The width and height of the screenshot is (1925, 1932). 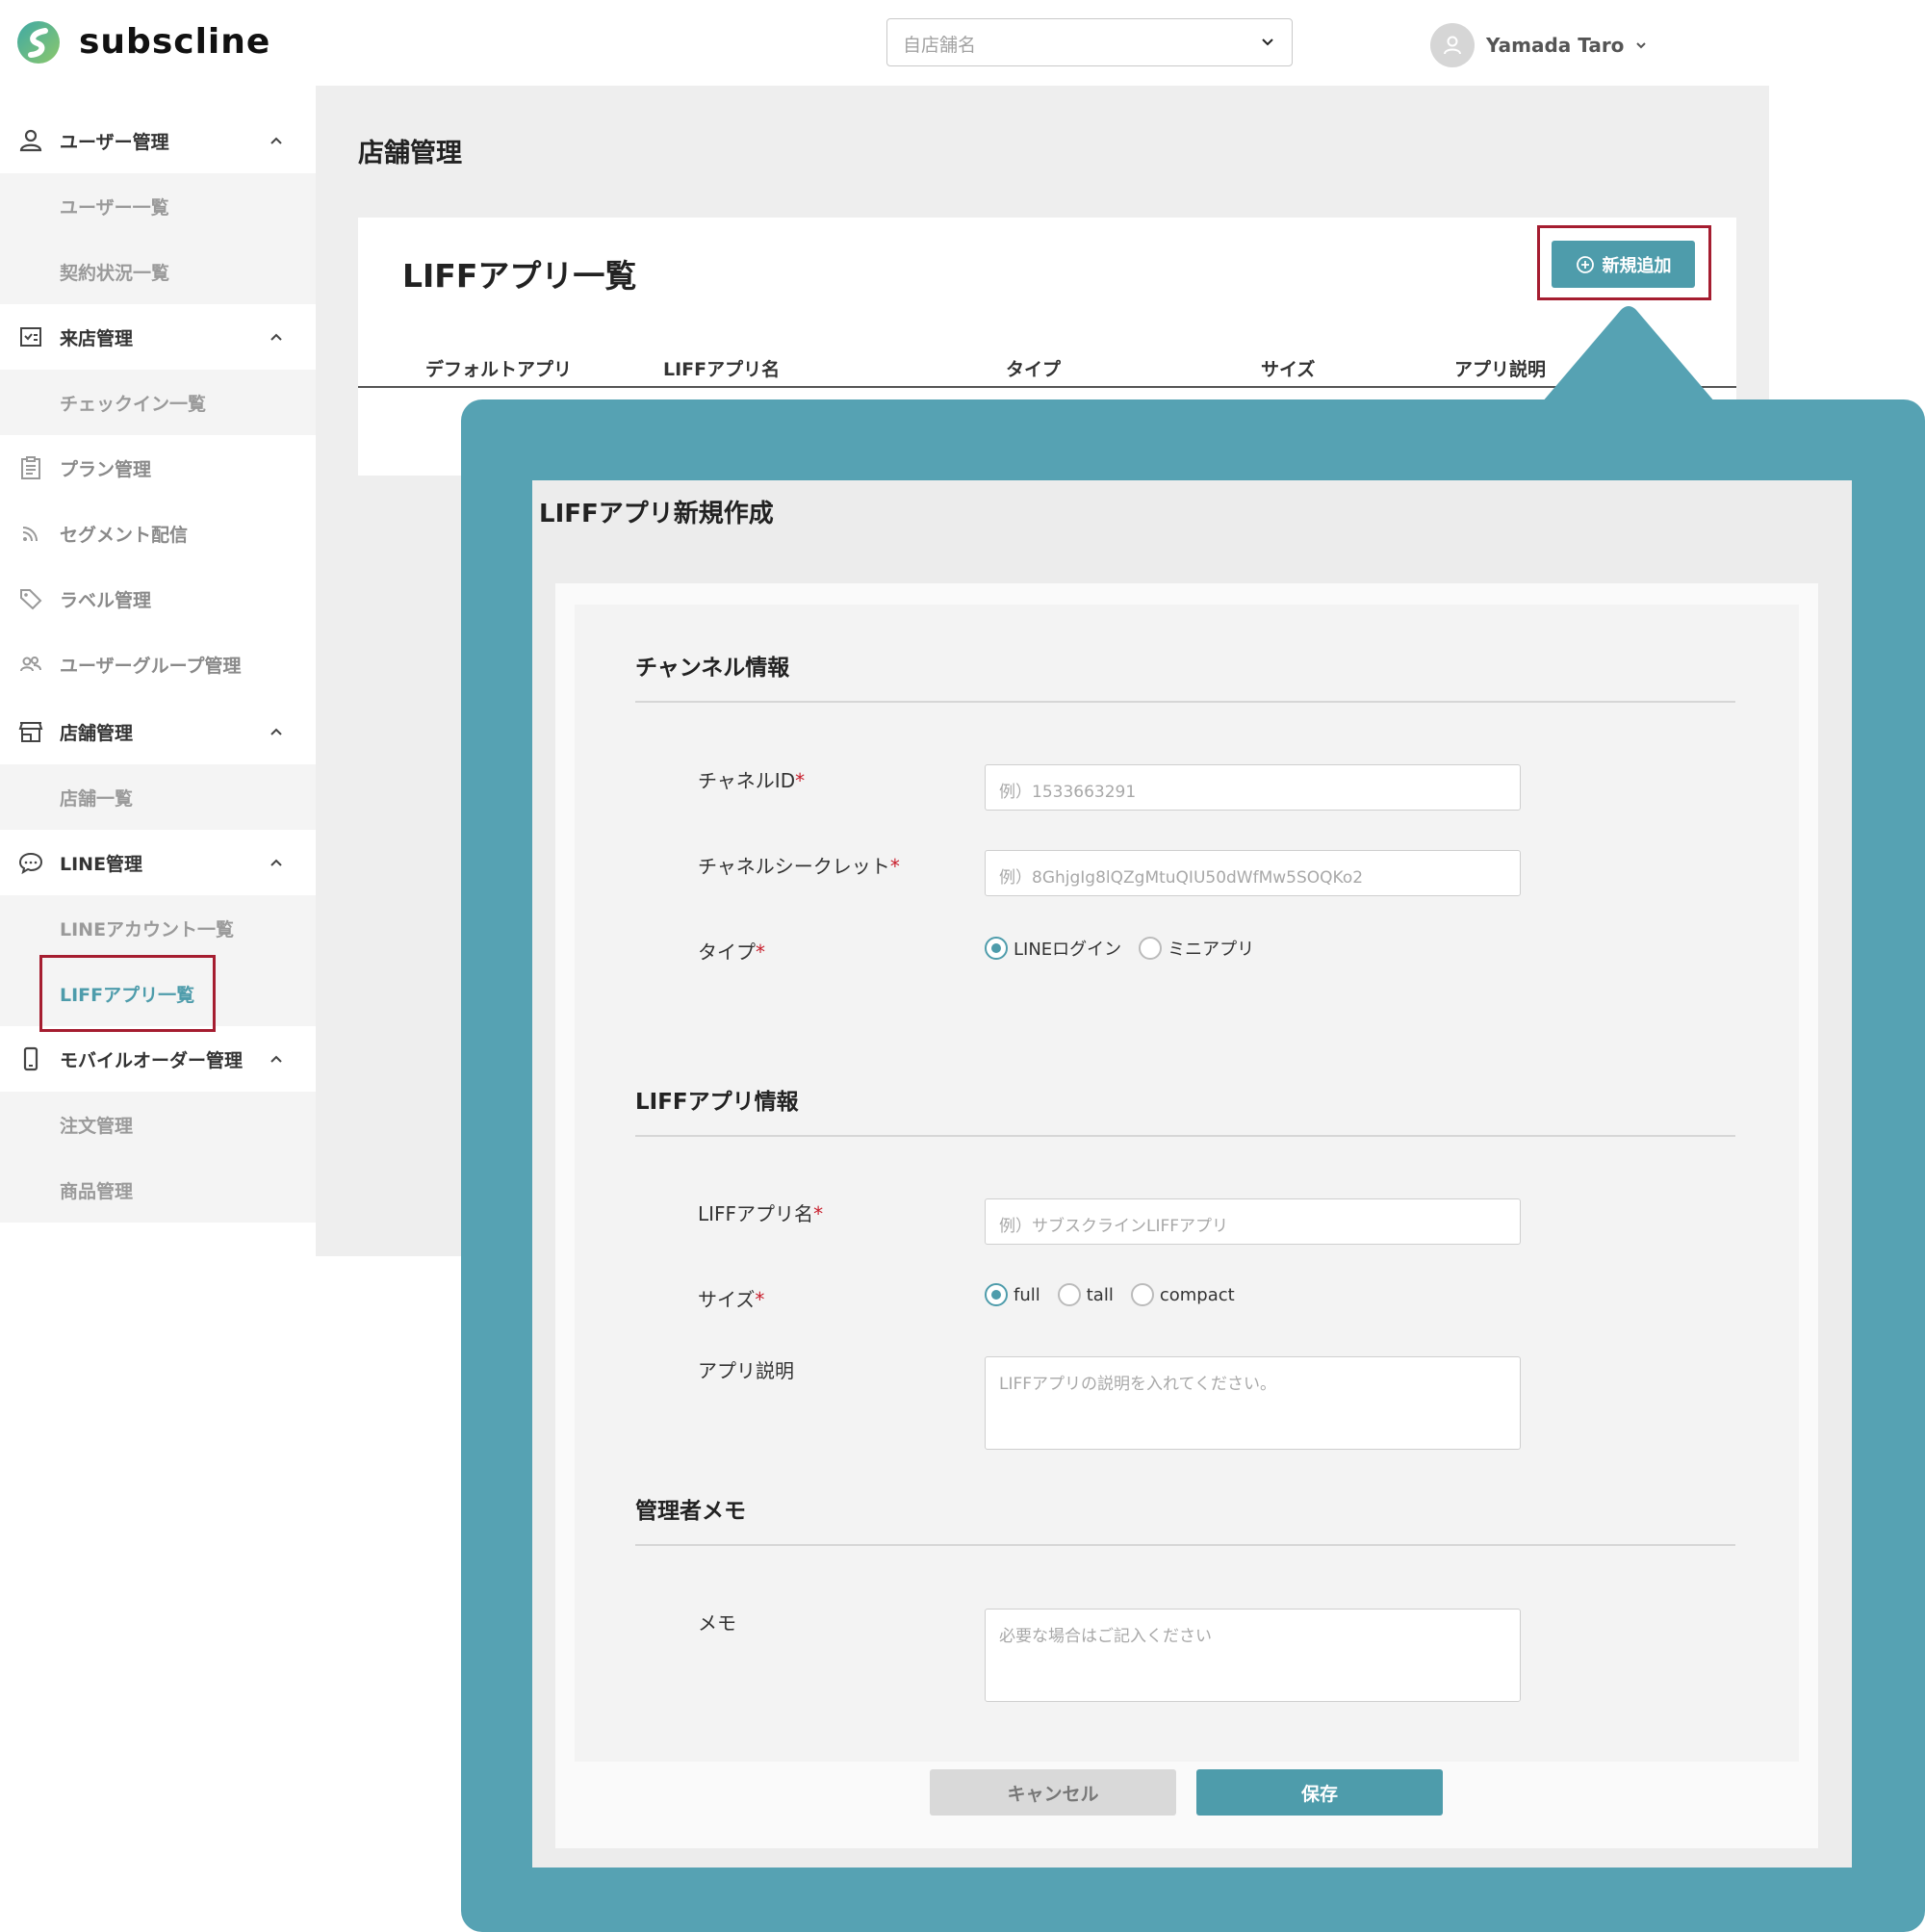 What do you see at coordinates (1253, 788) in the screenshot?
I see `channel-id-input: 例）1533663291` at bounding box center [1253, 788].